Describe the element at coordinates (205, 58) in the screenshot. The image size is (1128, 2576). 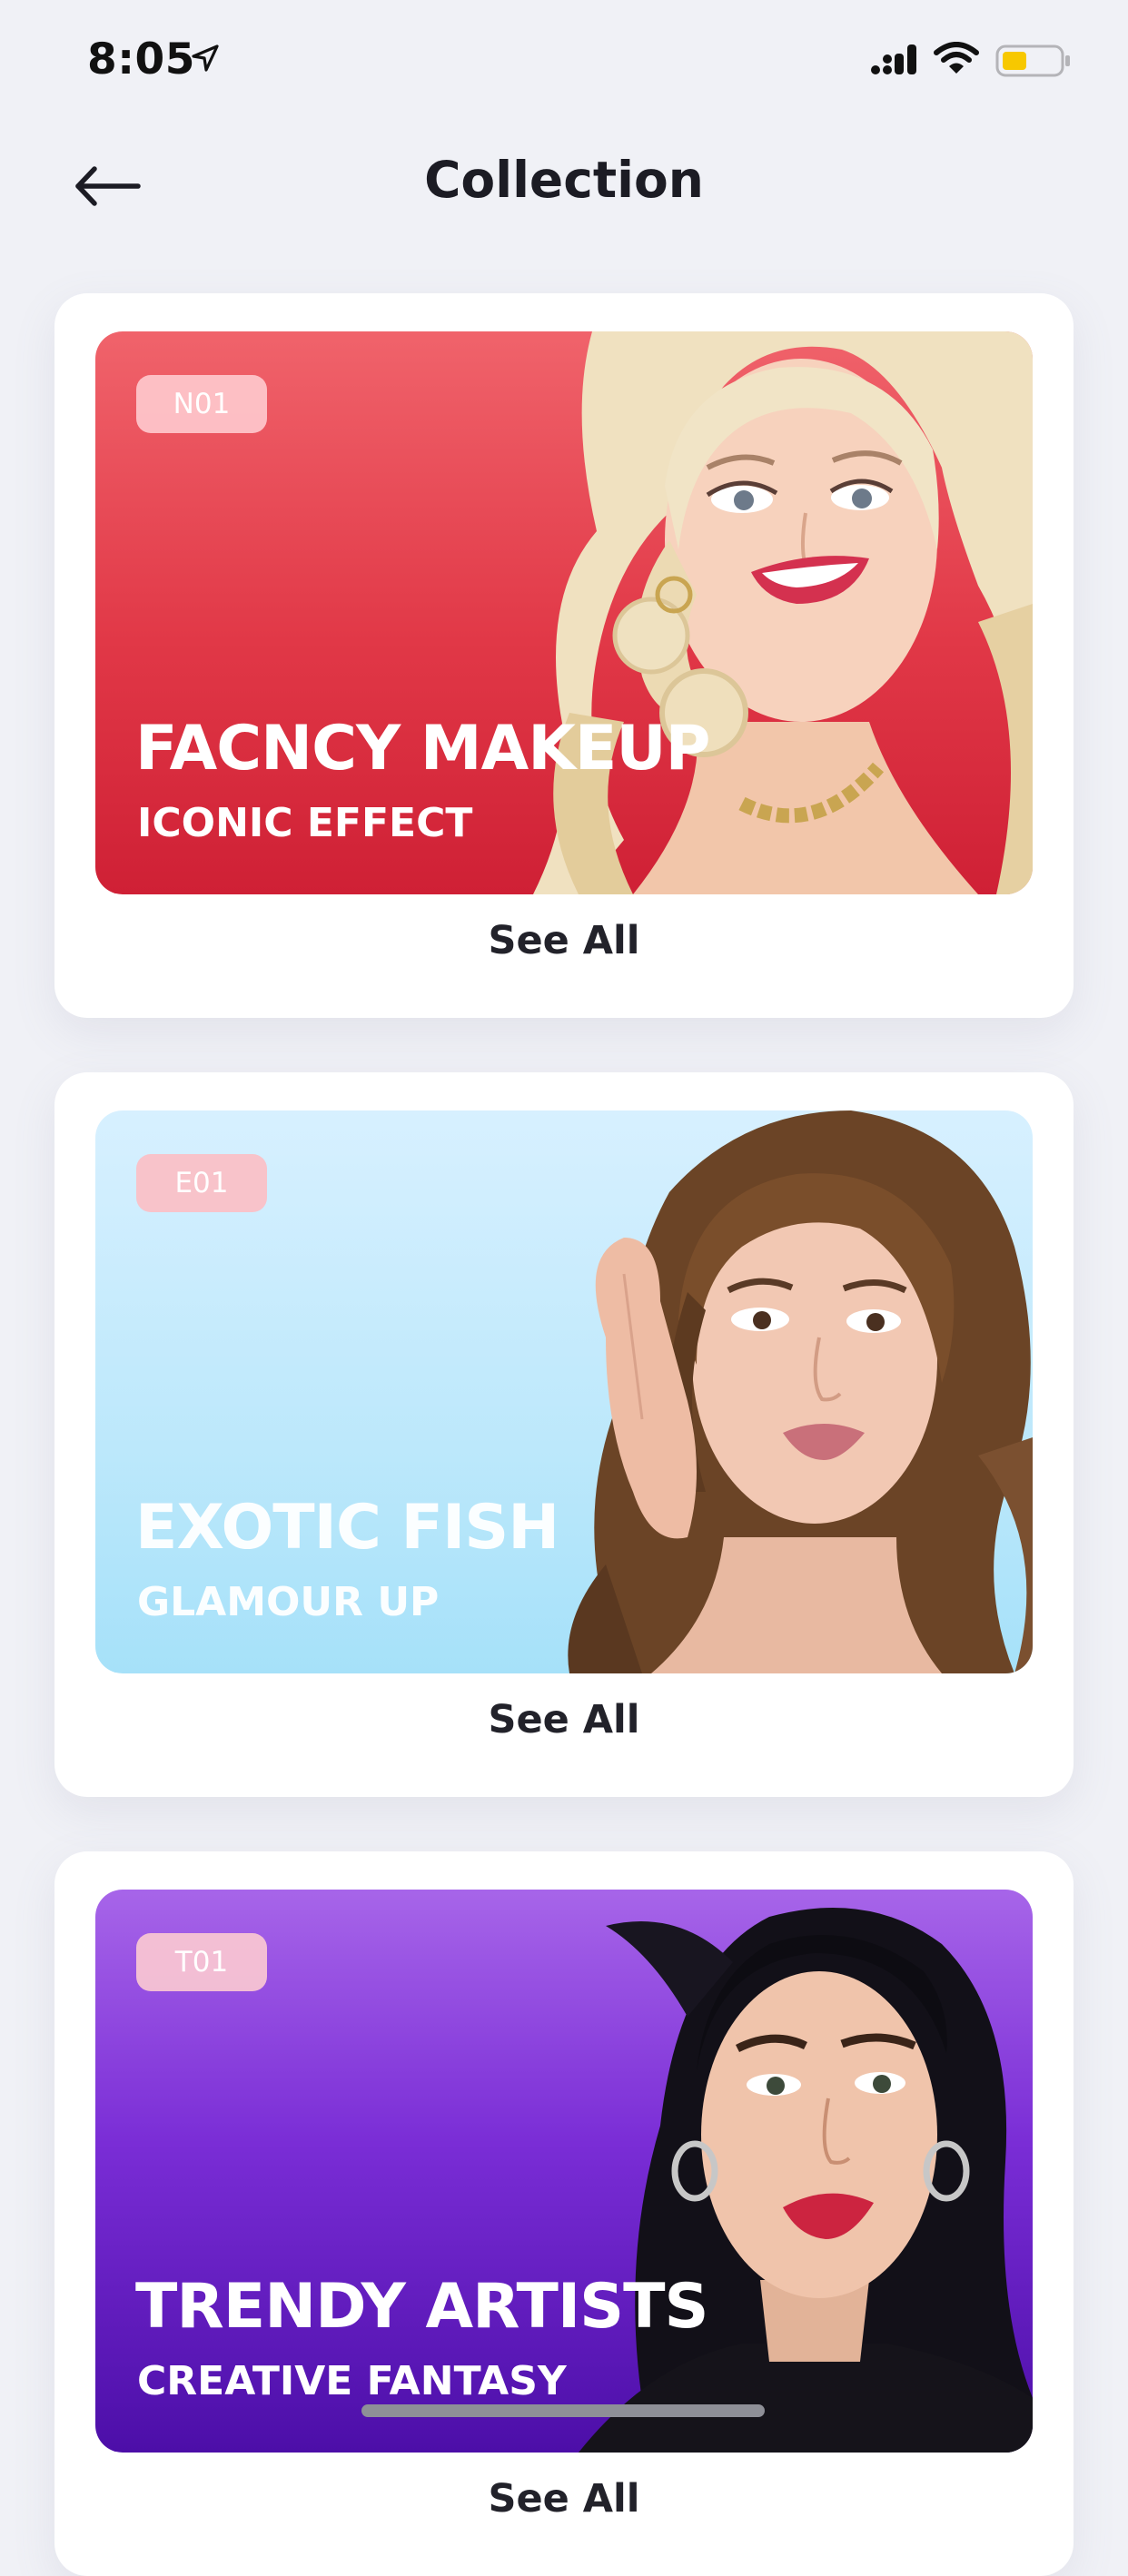
I see `location-arrow-icon` at that location.